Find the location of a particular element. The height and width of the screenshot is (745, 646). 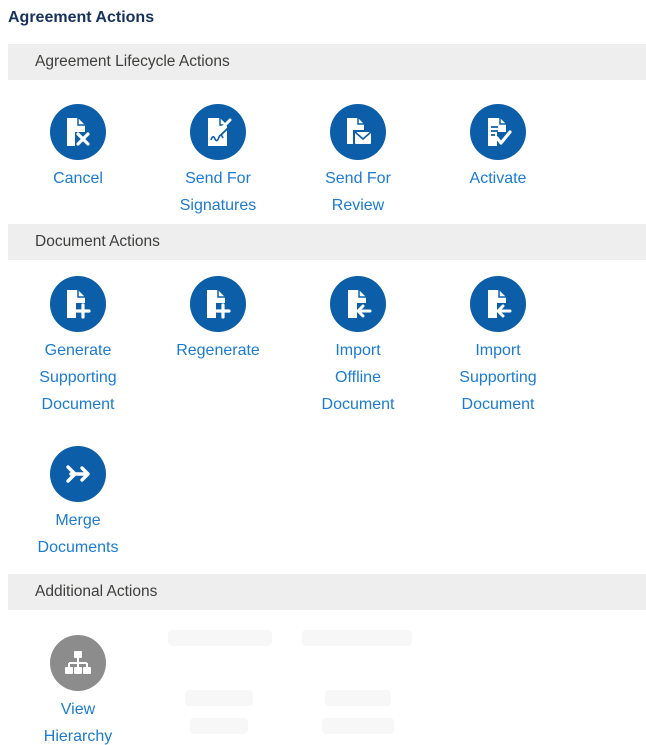

regenerate-label: Regenerate is located at coordinates (218, 350).